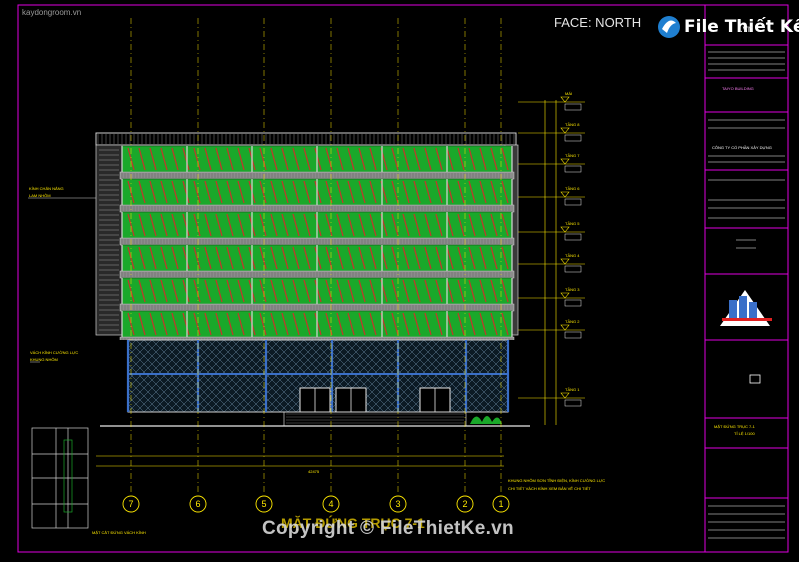 Image resolution: width=799 pixels, height=562 pixels. Describe the element at coordinates (501, 504) in the screenshot. I see `axis-label: 1` at that location.